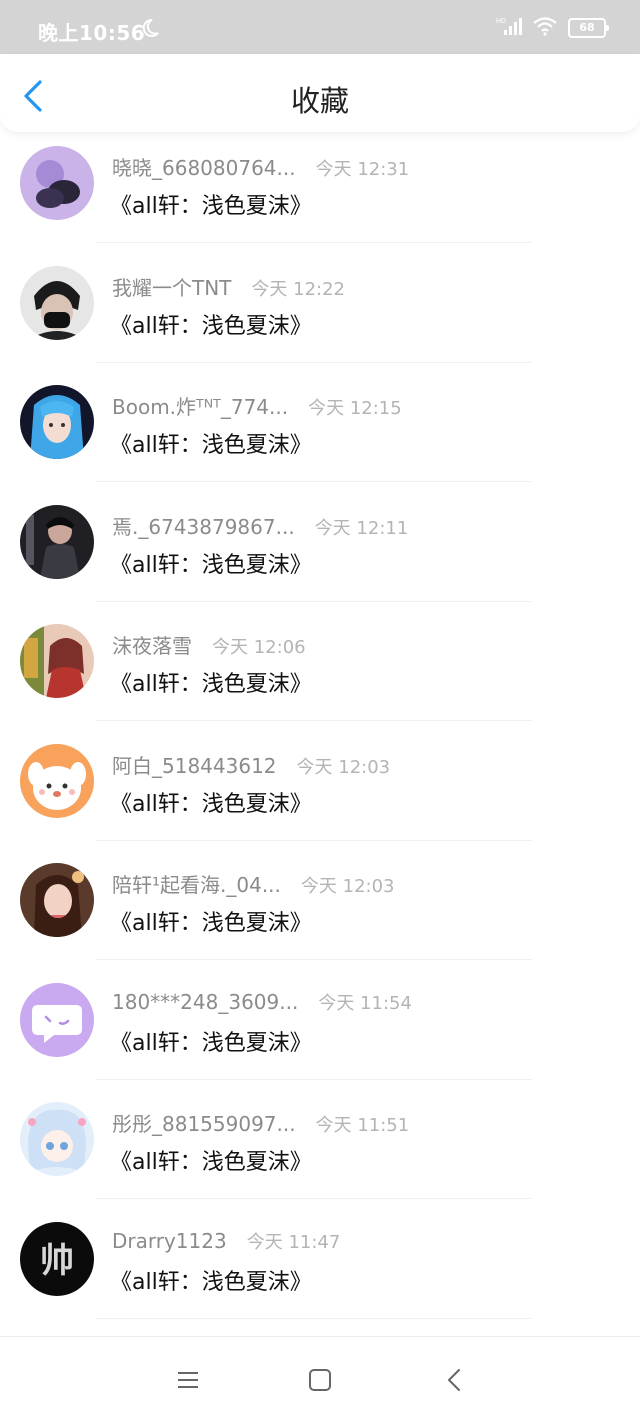 The height and width of the screenshot is (1423, 640). What do you see at coordinates (320, 670) in the screenshot?
I see `list-item: 沫夜落雪 今天 12:06 《all轩：浅色夏沫》` at bounding box center [320, 670].